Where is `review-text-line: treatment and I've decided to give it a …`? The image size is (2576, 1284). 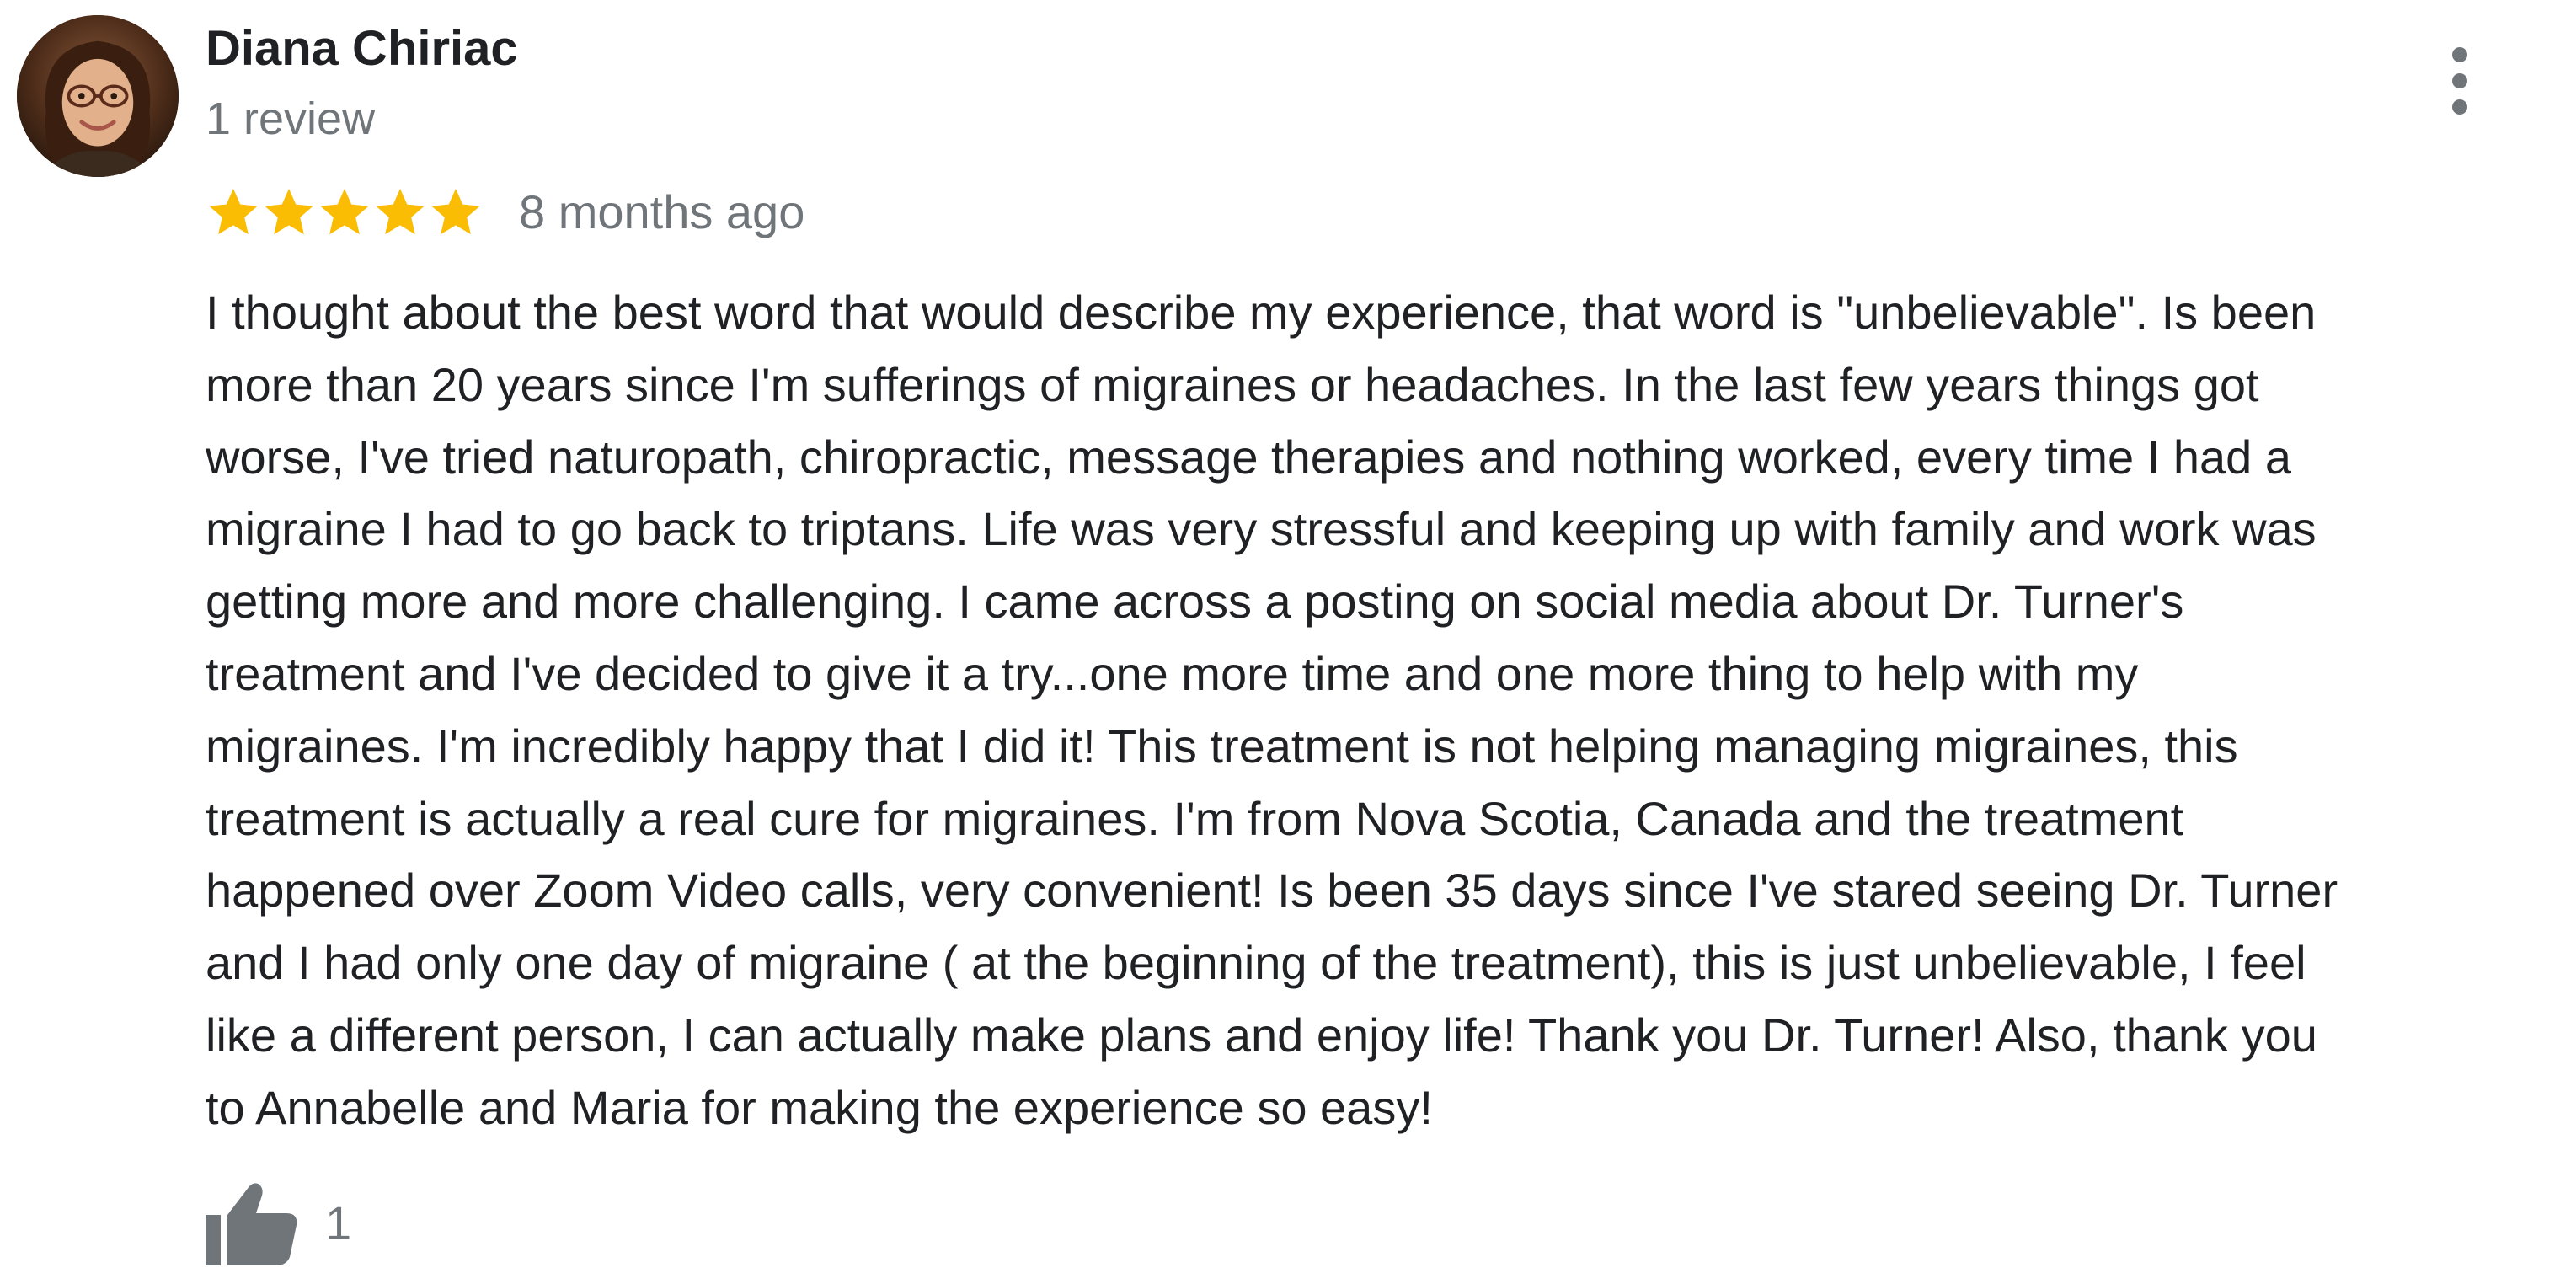
review-text-line: treatment and I've decided to give it a … is located at coordinates (1172, 673).